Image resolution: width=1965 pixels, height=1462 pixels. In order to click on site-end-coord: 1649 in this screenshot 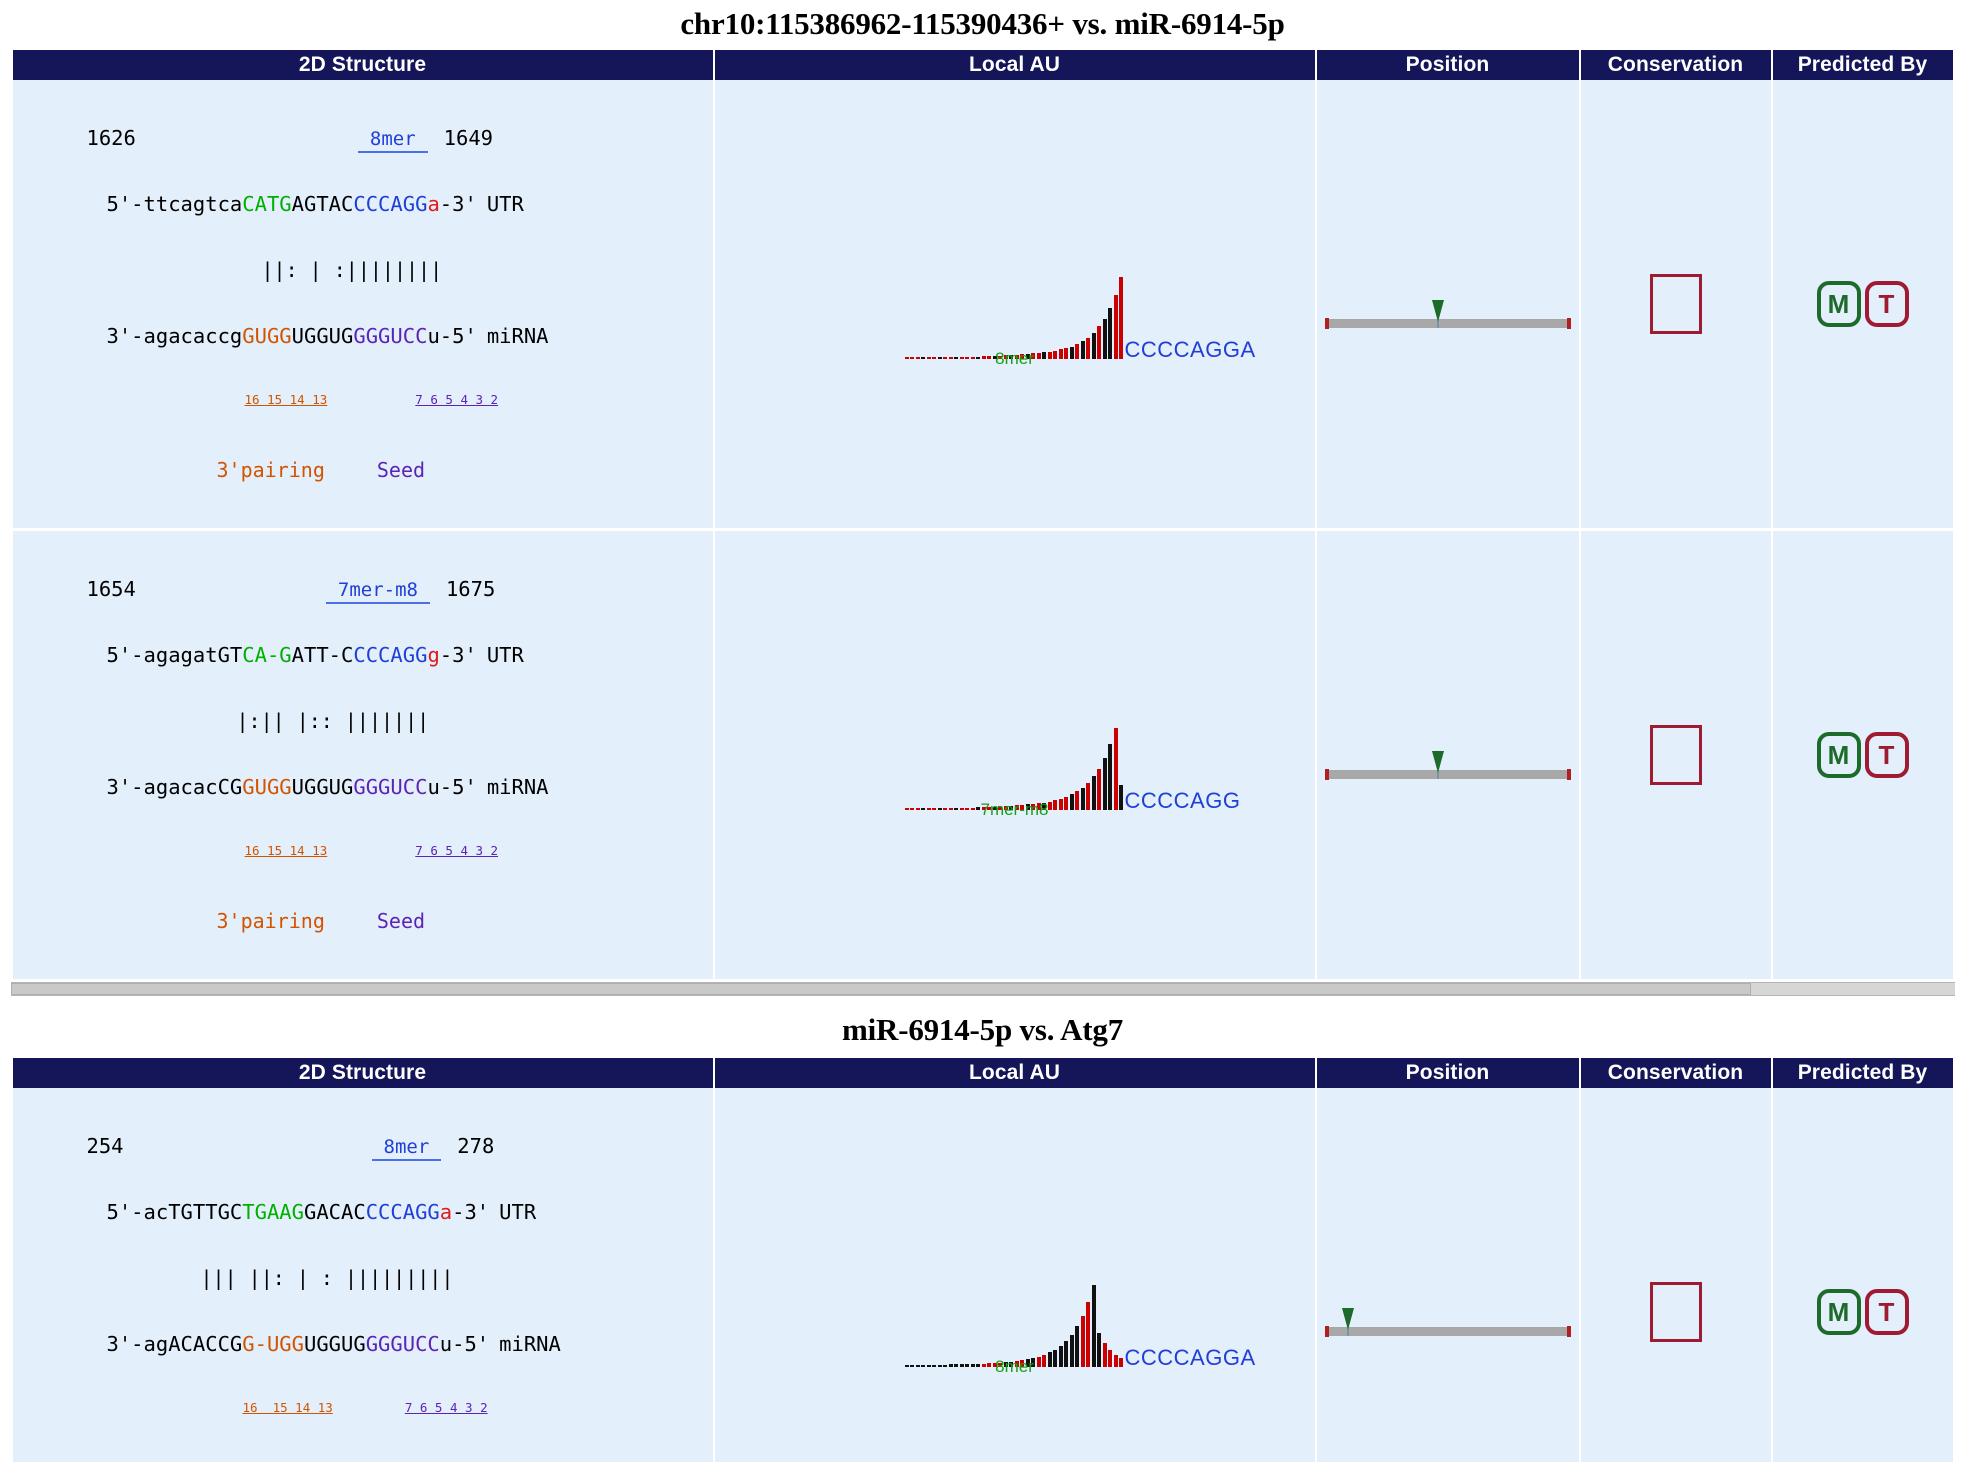, I will do `click(468, 138)`.